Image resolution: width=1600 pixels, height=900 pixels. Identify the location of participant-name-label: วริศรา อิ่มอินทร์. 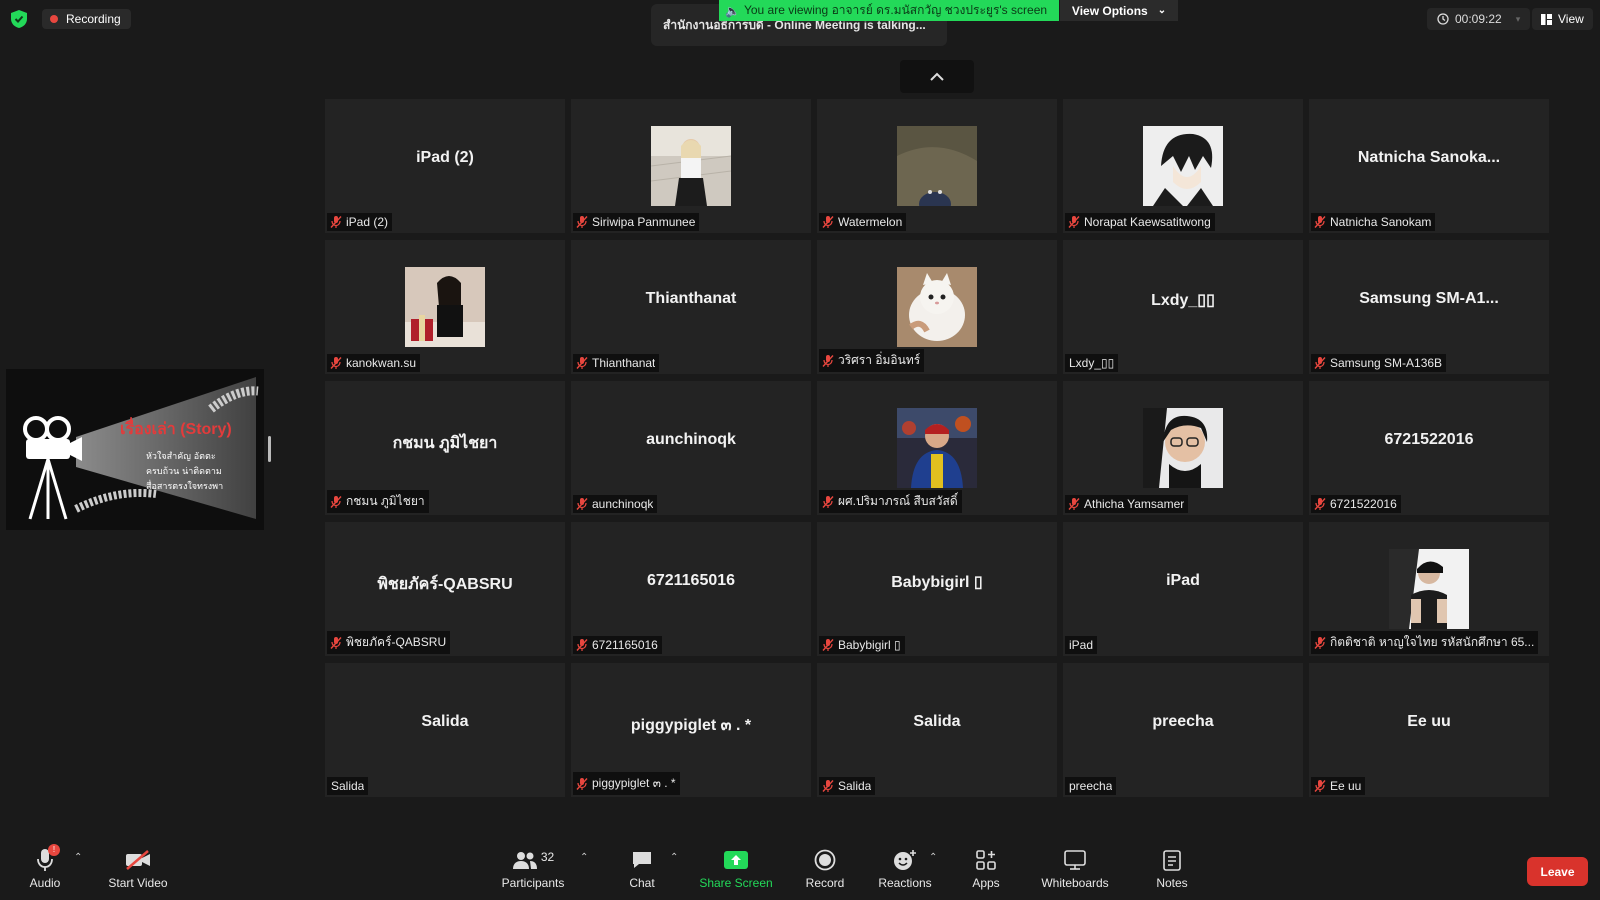
(872, 360).